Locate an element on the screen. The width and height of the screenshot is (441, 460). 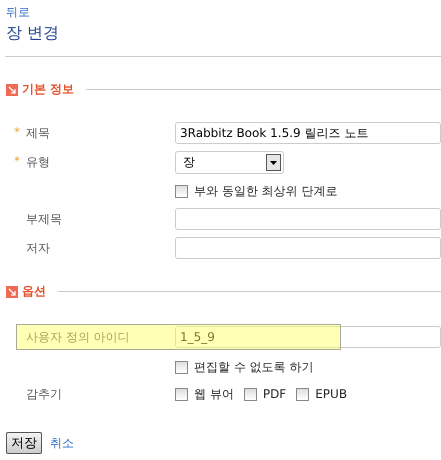
checkbox-label: EPUB is located at coordinates (331, 394).